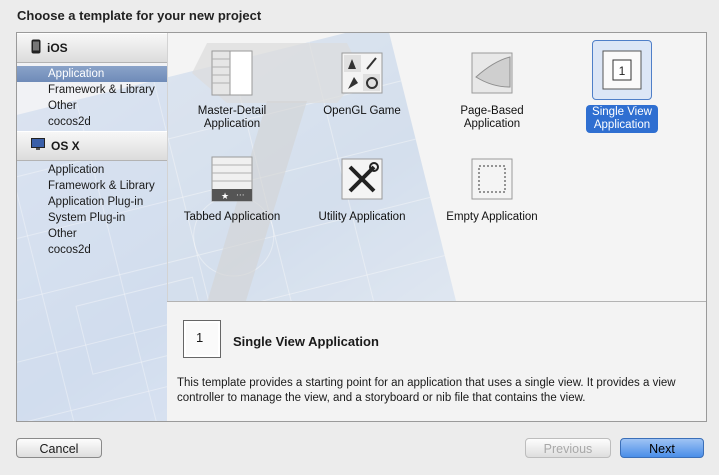 The image size is (719, 475). I want to click on template-master-detail: Master-Detail Application, so click(232, 89).